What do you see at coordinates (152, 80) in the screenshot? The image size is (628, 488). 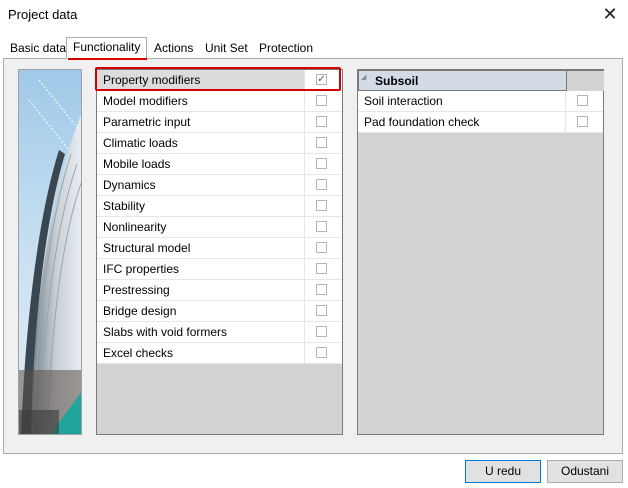 I see `item-label: Property modifiers` at bounding box center [152, 80].